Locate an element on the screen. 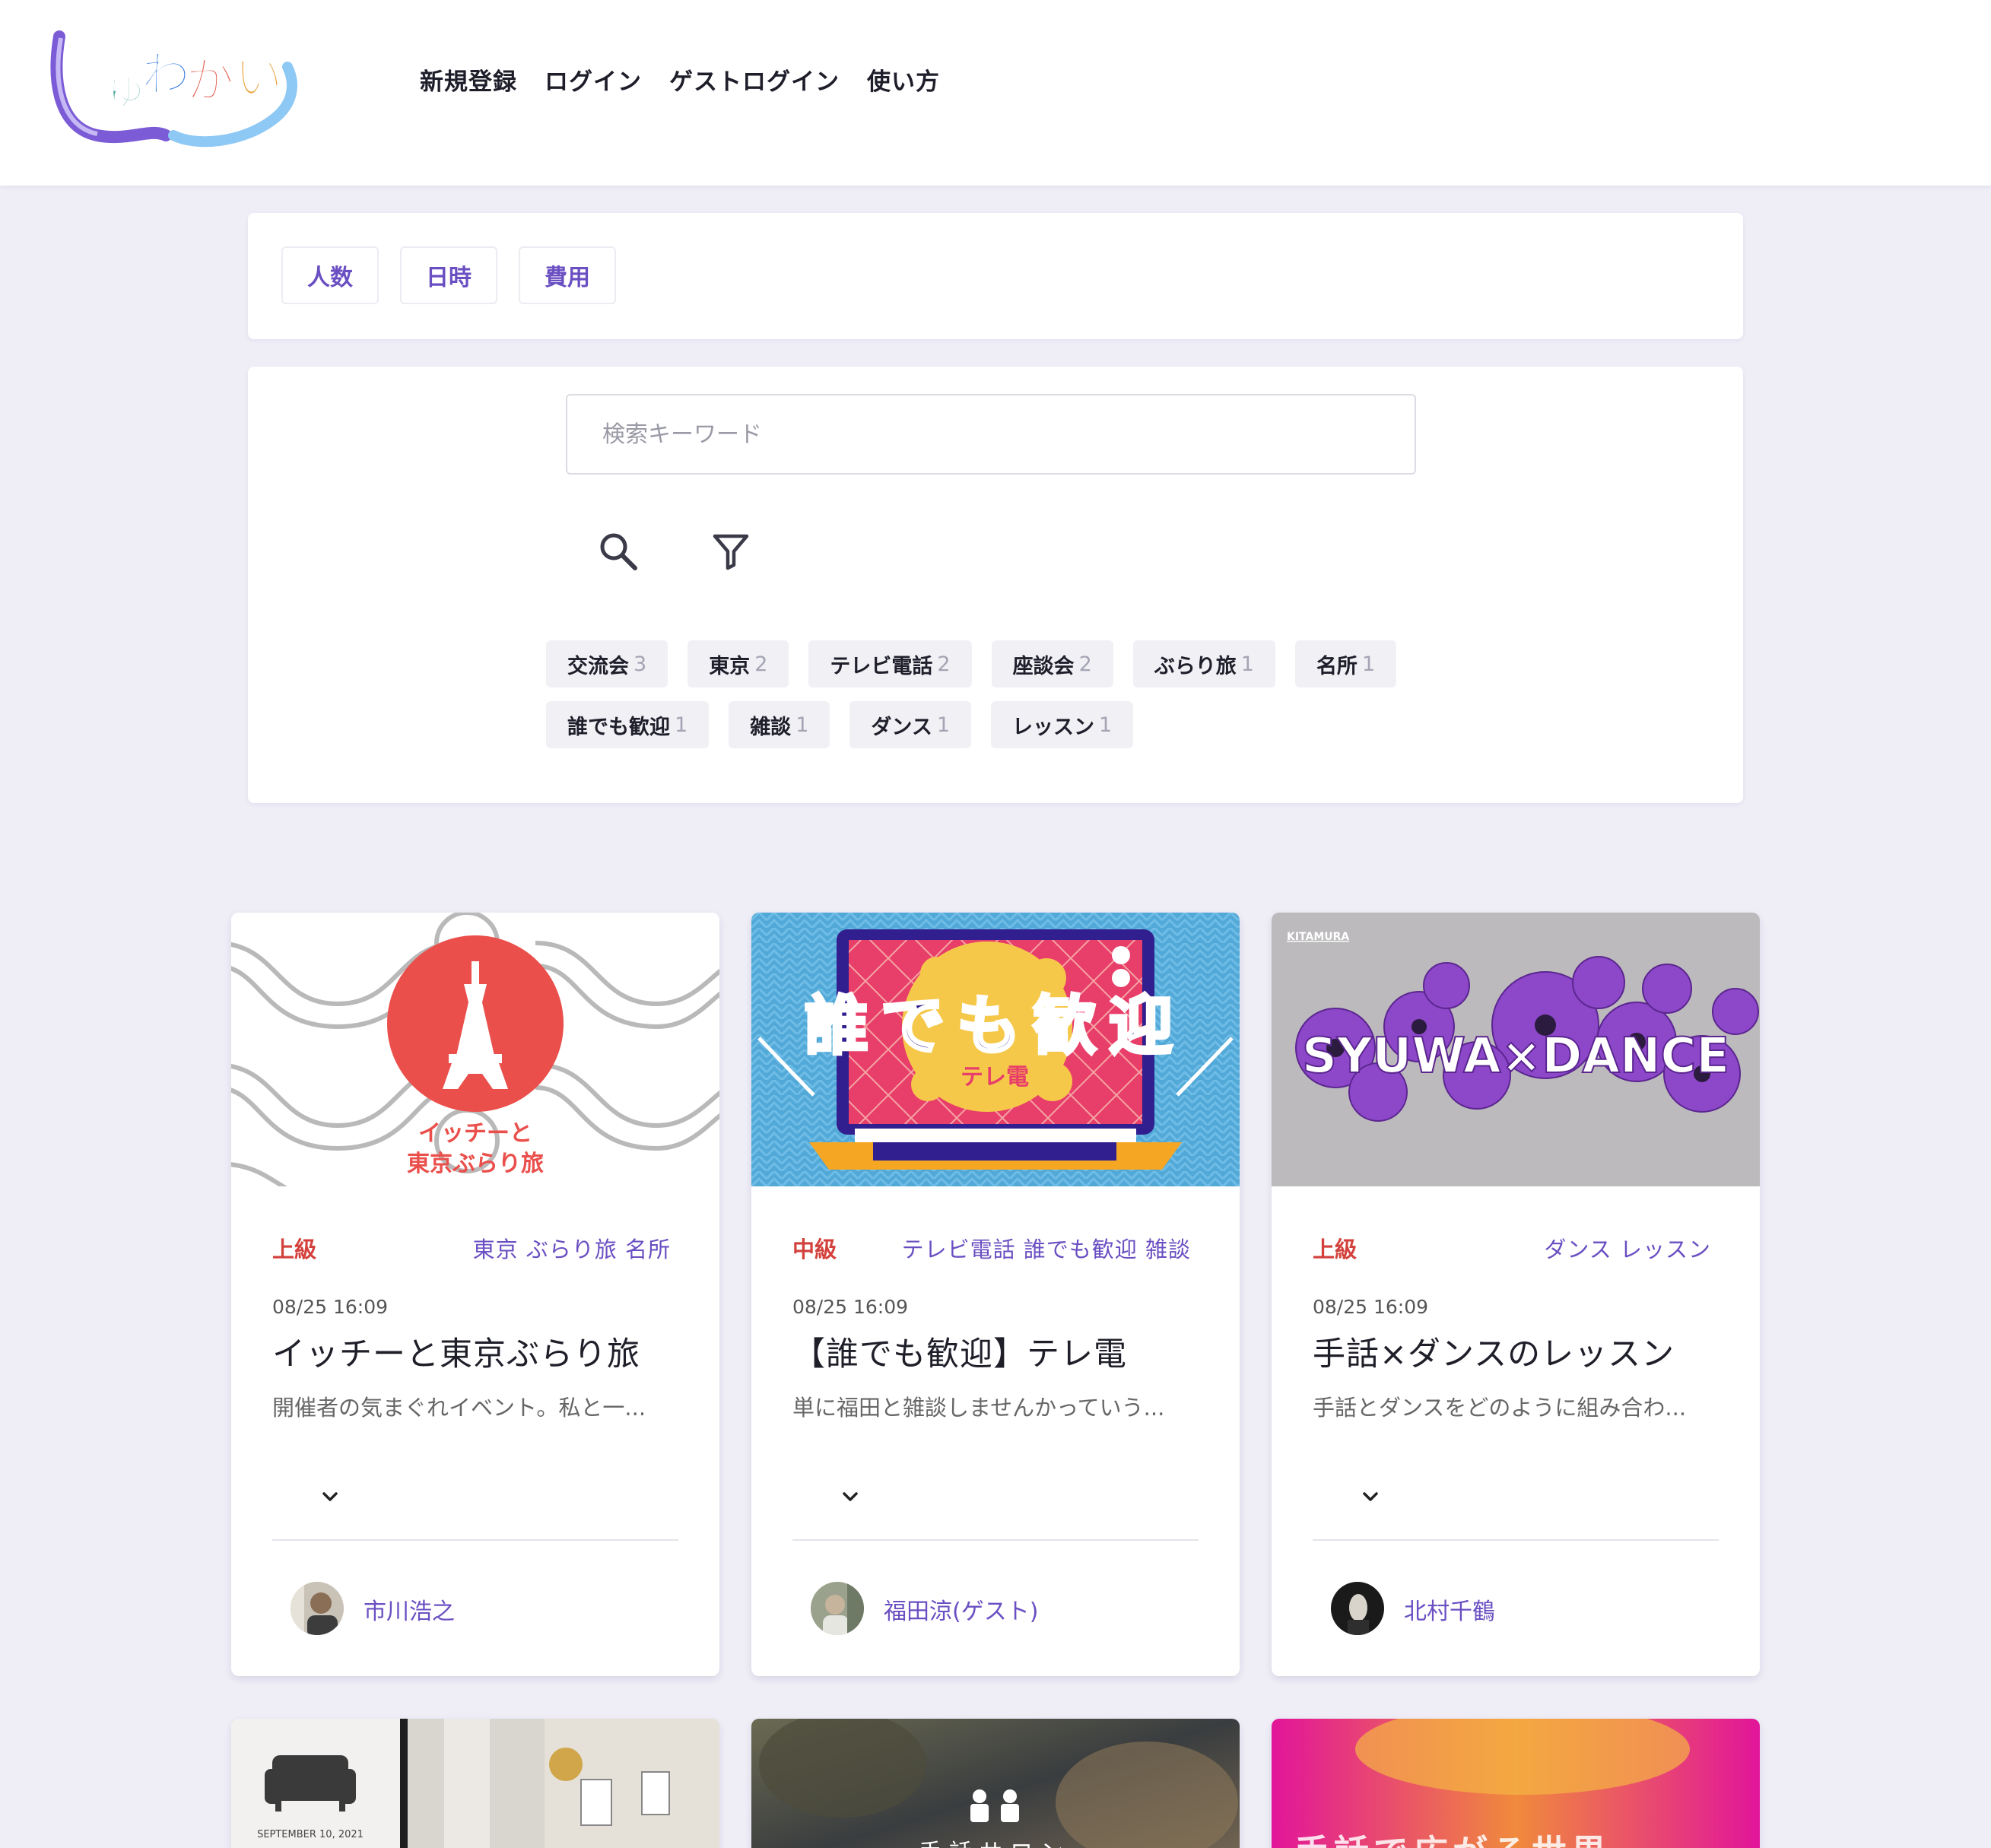 Image resolution: width=1991 pixels, height=1848 pixels. event-card: SEPTEMBER 10, 2021 is located at coordinates (475, 1783).